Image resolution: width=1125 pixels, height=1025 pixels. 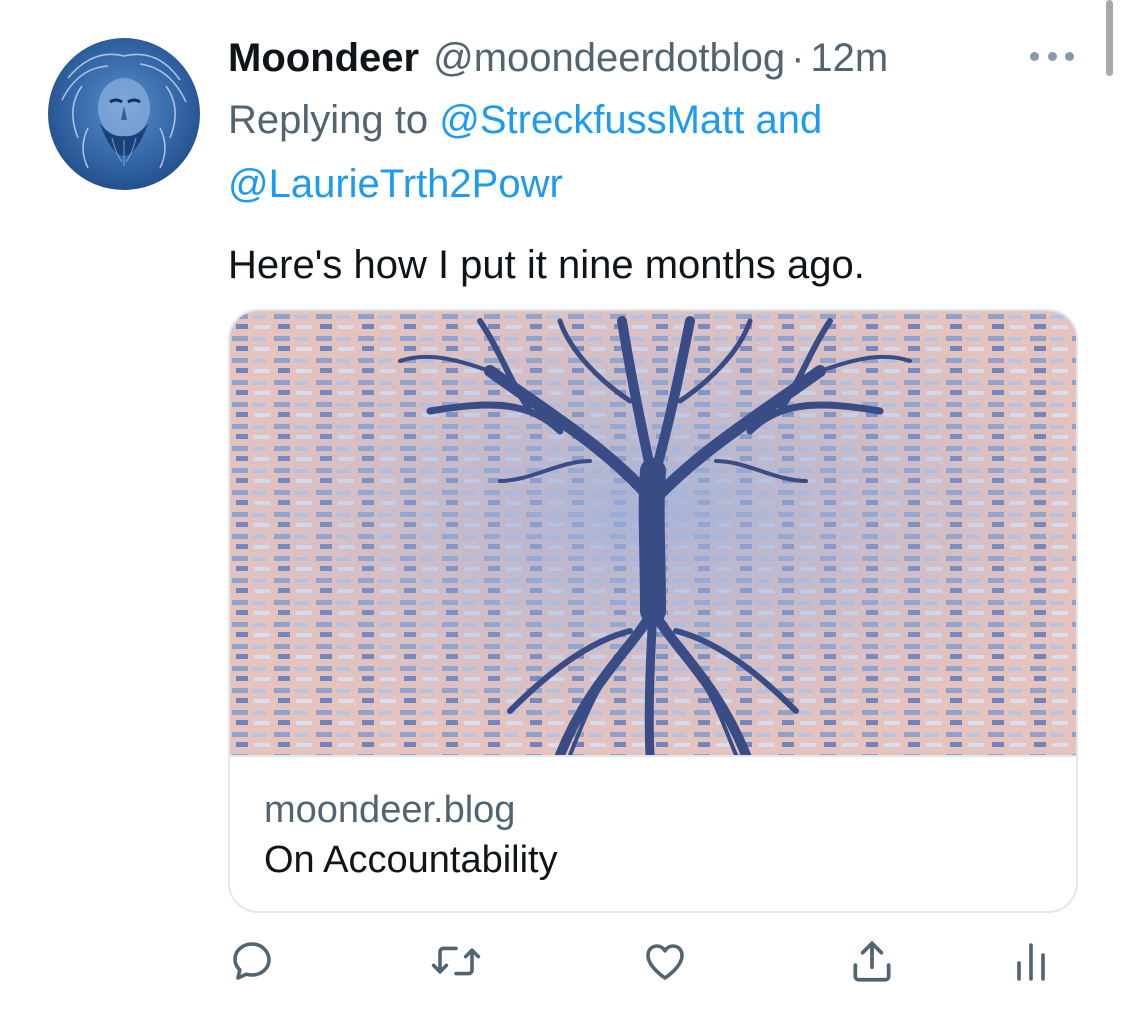 I want to click on user-handle: @moondeerdotblog, so click(x=609, y=58).